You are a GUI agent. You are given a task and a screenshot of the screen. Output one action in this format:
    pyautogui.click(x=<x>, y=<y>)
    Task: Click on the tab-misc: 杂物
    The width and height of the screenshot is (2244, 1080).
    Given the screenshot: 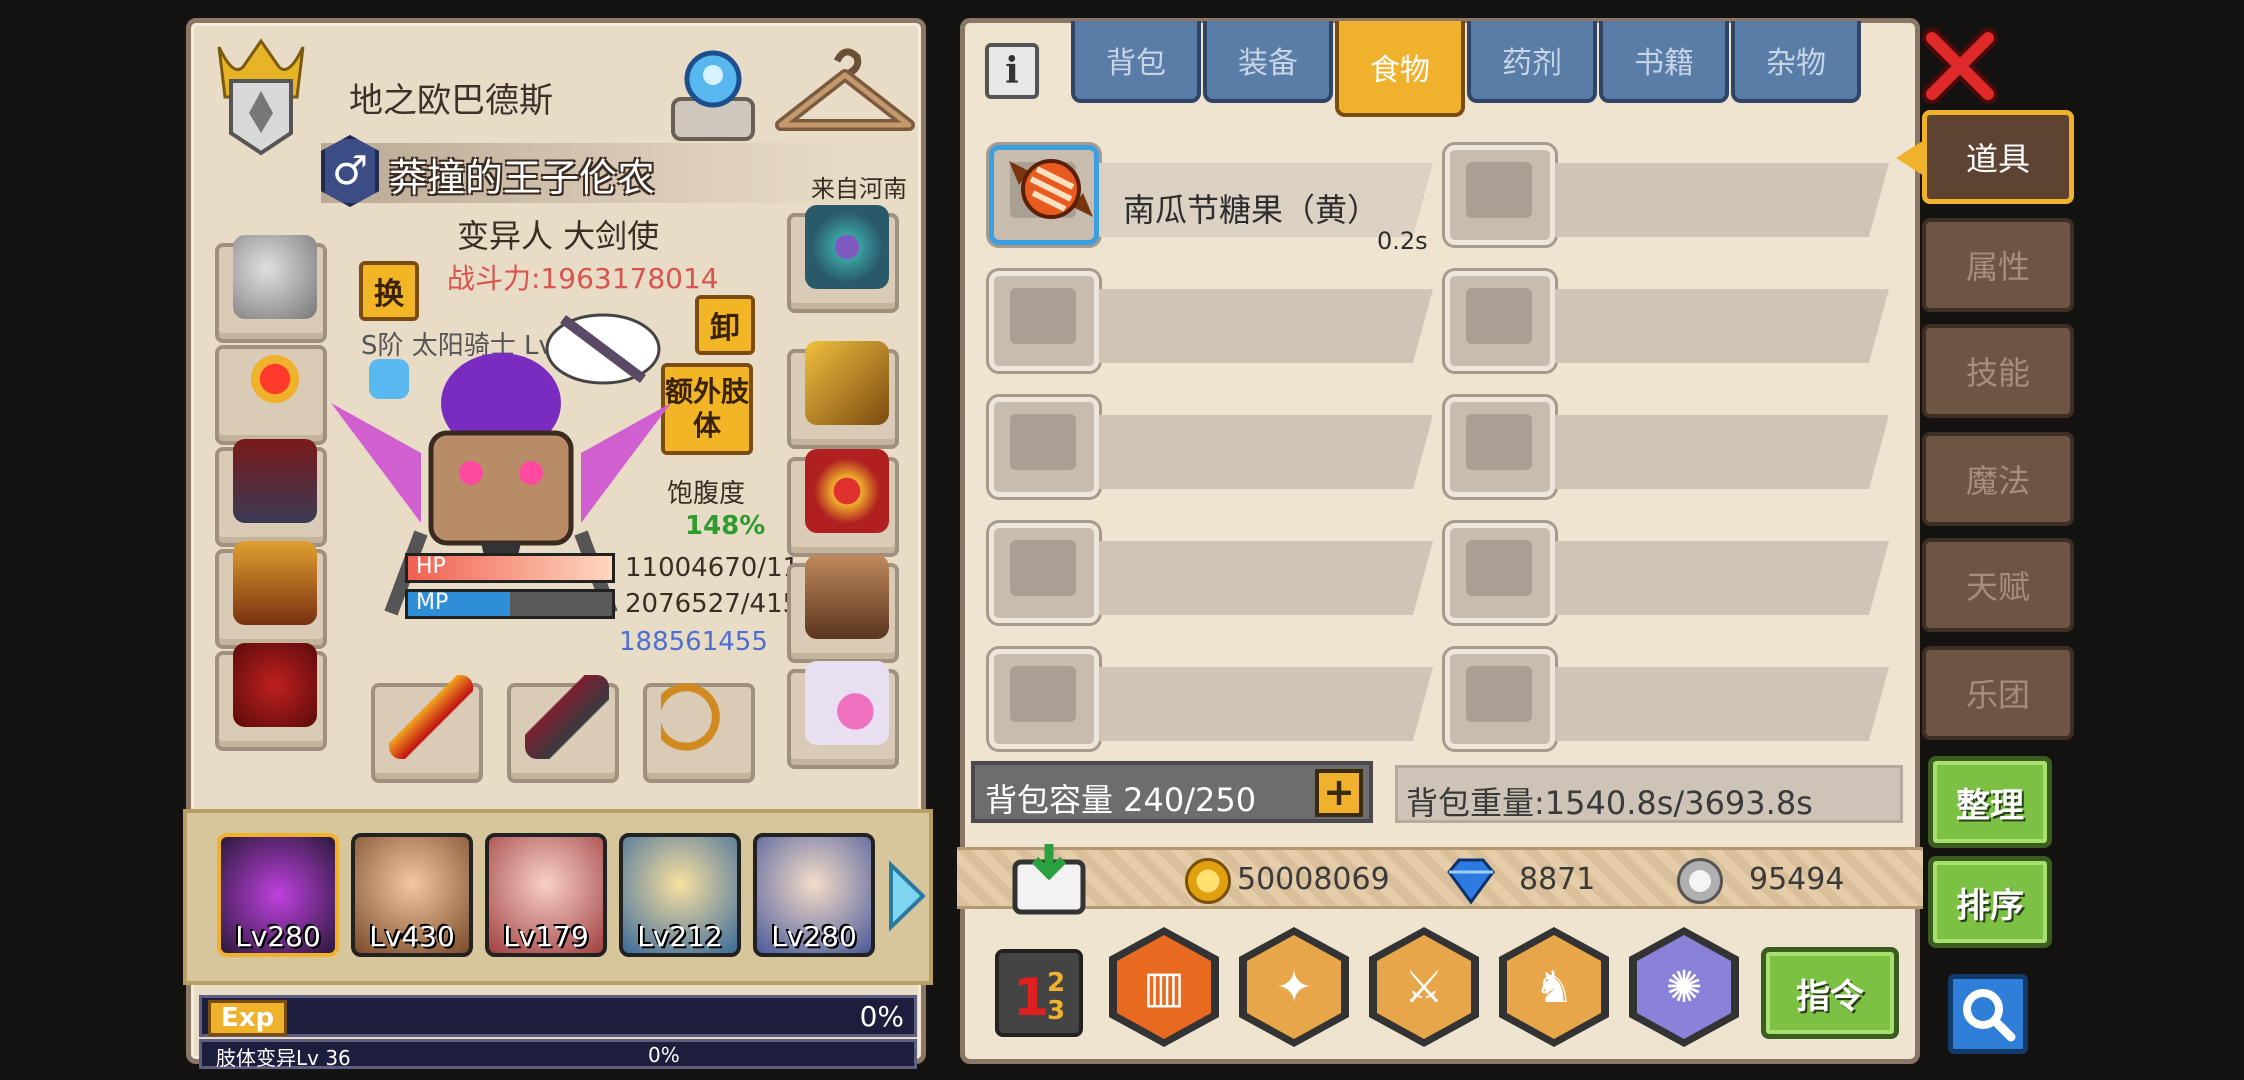 What is the action you would take?
    pyautogui.click(x=1796, y=62)
    